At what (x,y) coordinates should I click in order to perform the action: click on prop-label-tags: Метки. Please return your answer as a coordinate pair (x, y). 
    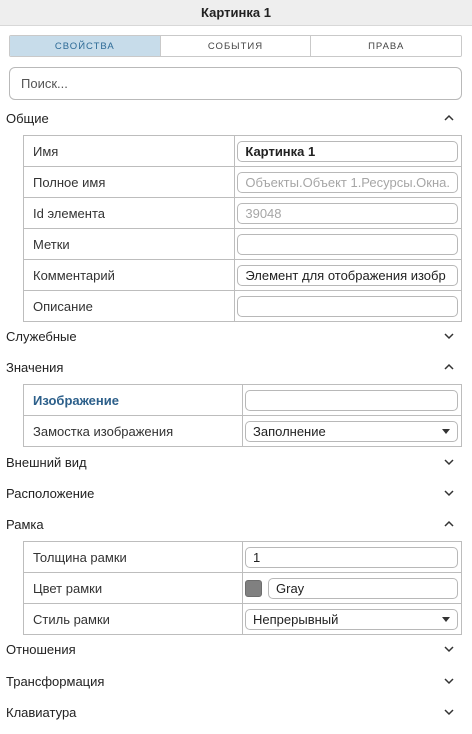
    Looking at the image, I should click on (129, 244).